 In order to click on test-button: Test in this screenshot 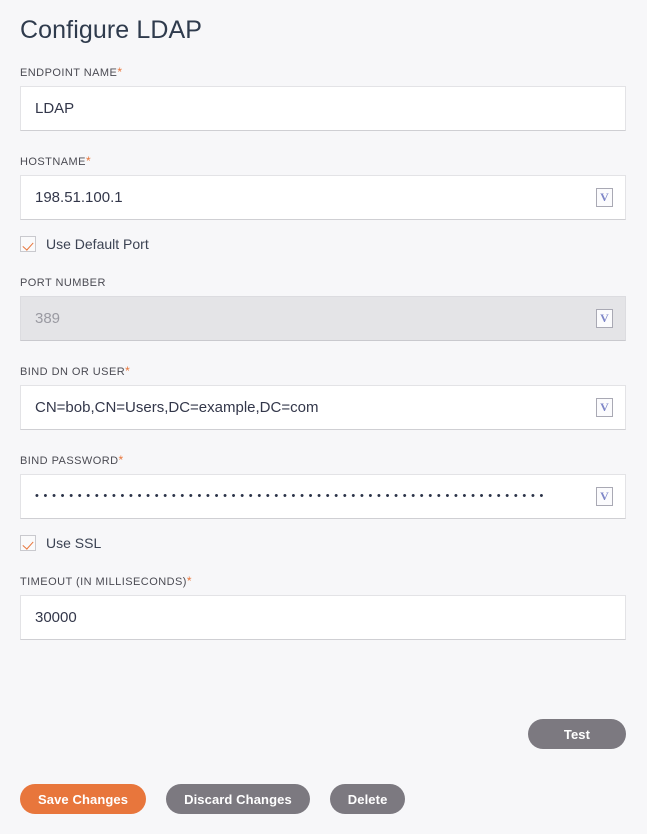, I will do `click(577, 734)`.